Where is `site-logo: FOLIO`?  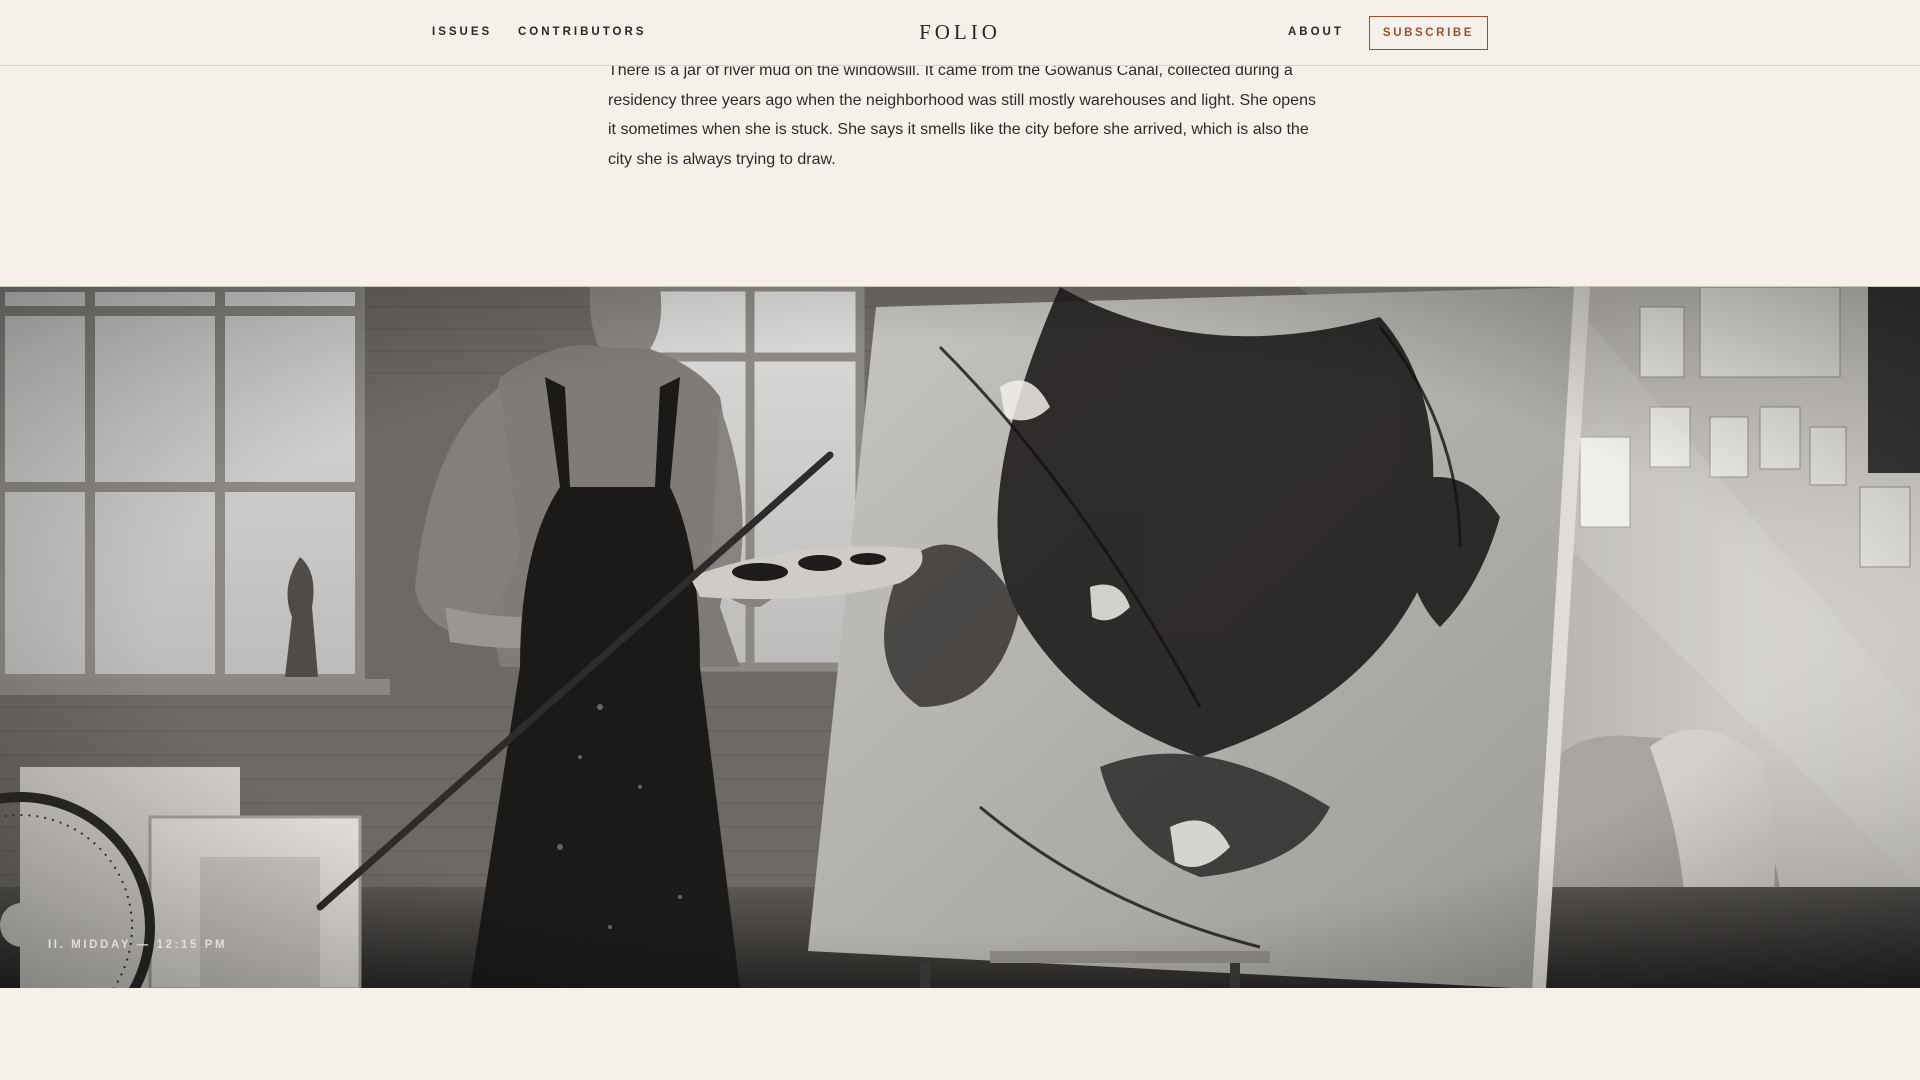 site-logo: FOLIO is located at coordinates (960, 32).